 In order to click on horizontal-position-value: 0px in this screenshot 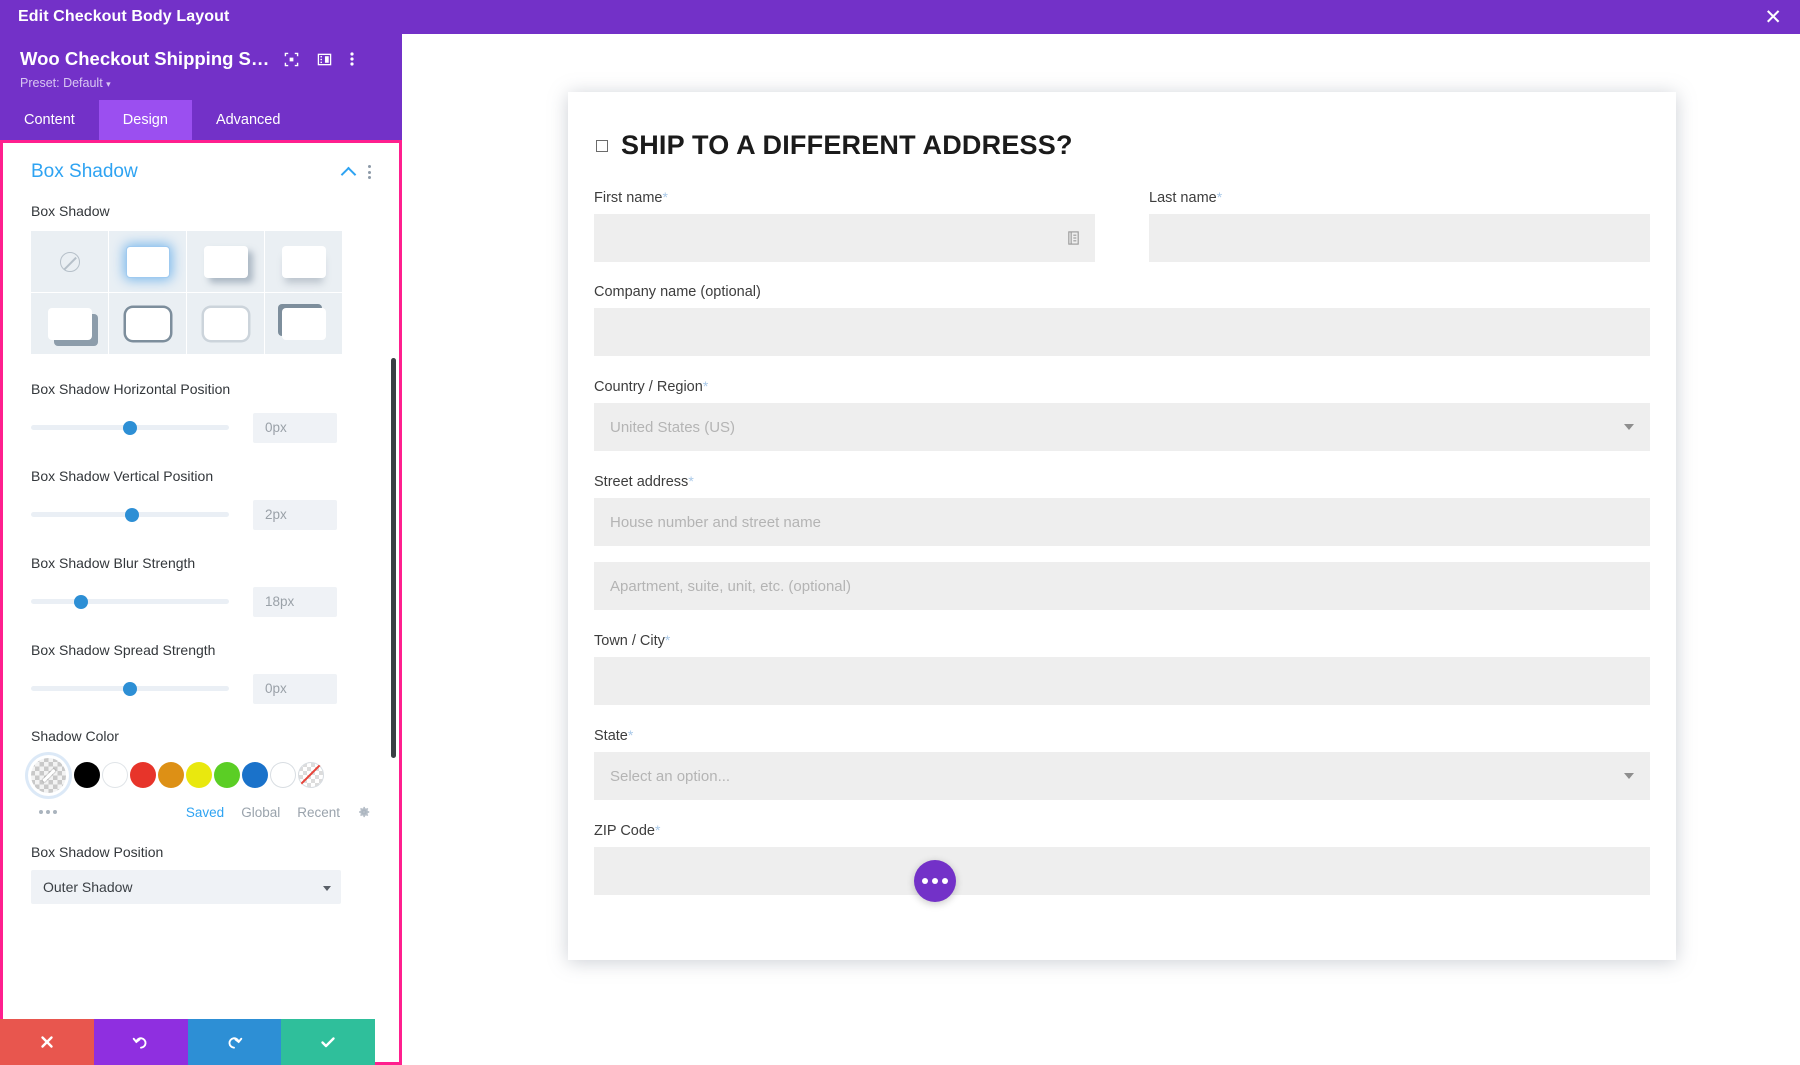, I will do `click(295, 427)`.